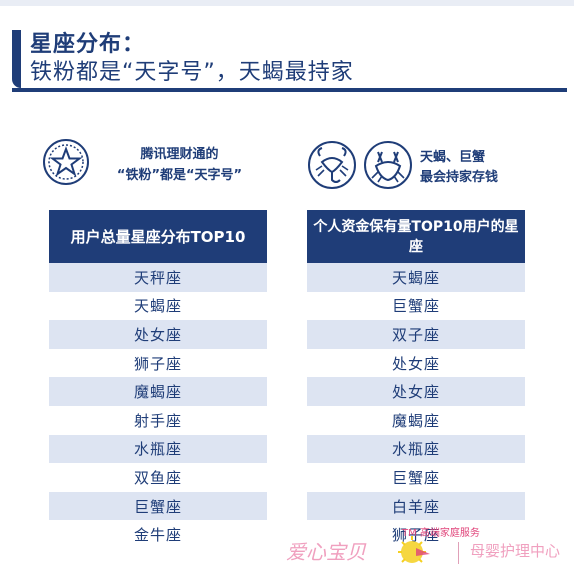 This screenshot has width=574, height=572. Describe the element at coordinates (66, 162) in the screenshot. I see `star-seal-icon` at that location.